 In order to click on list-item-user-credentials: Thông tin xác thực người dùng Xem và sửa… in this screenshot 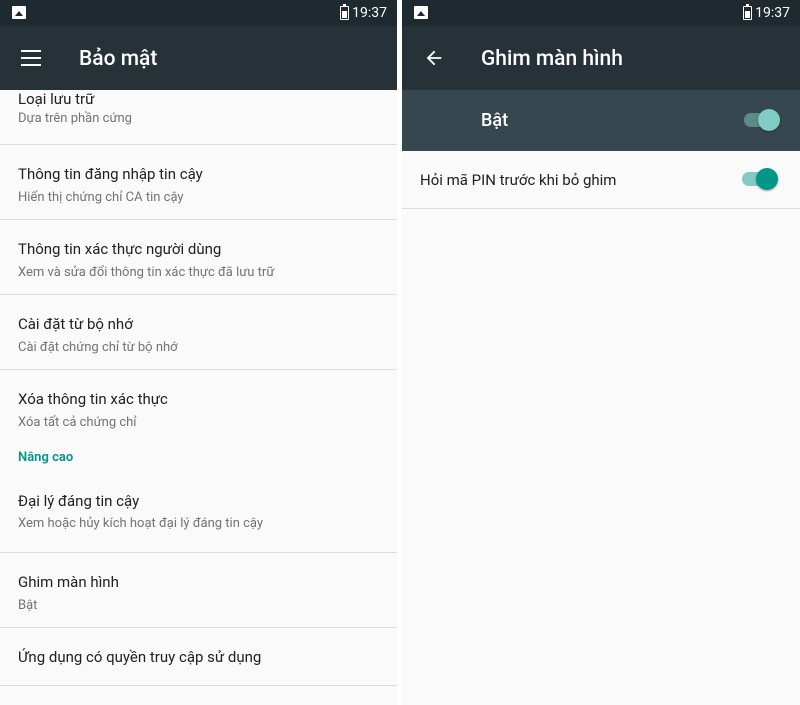, I will do `click(198, 257)`.